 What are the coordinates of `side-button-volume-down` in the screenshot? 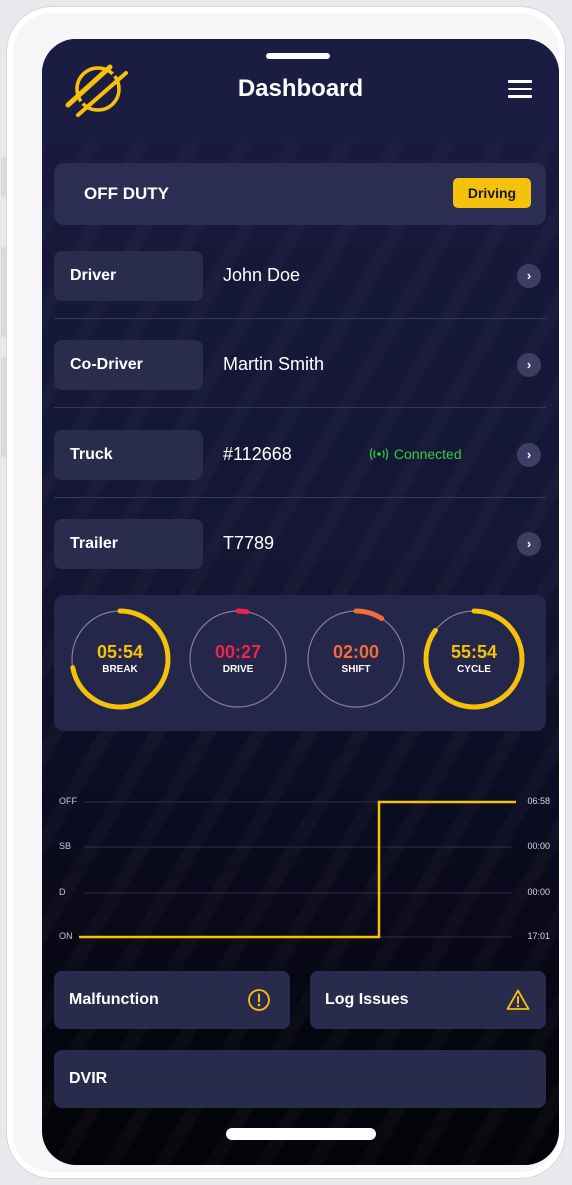 It's located at (3, 407).